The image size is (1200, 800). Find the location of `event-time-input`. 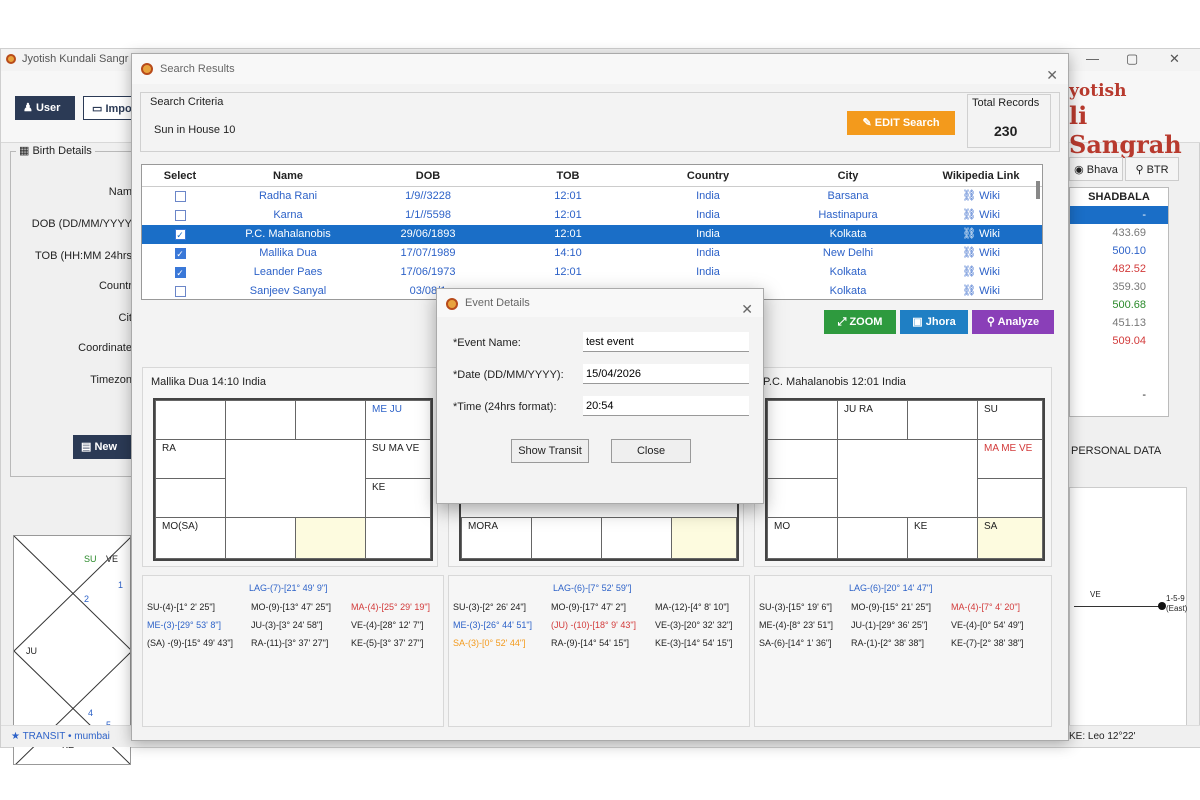

event-time-input is located at coordinates (666, 406).